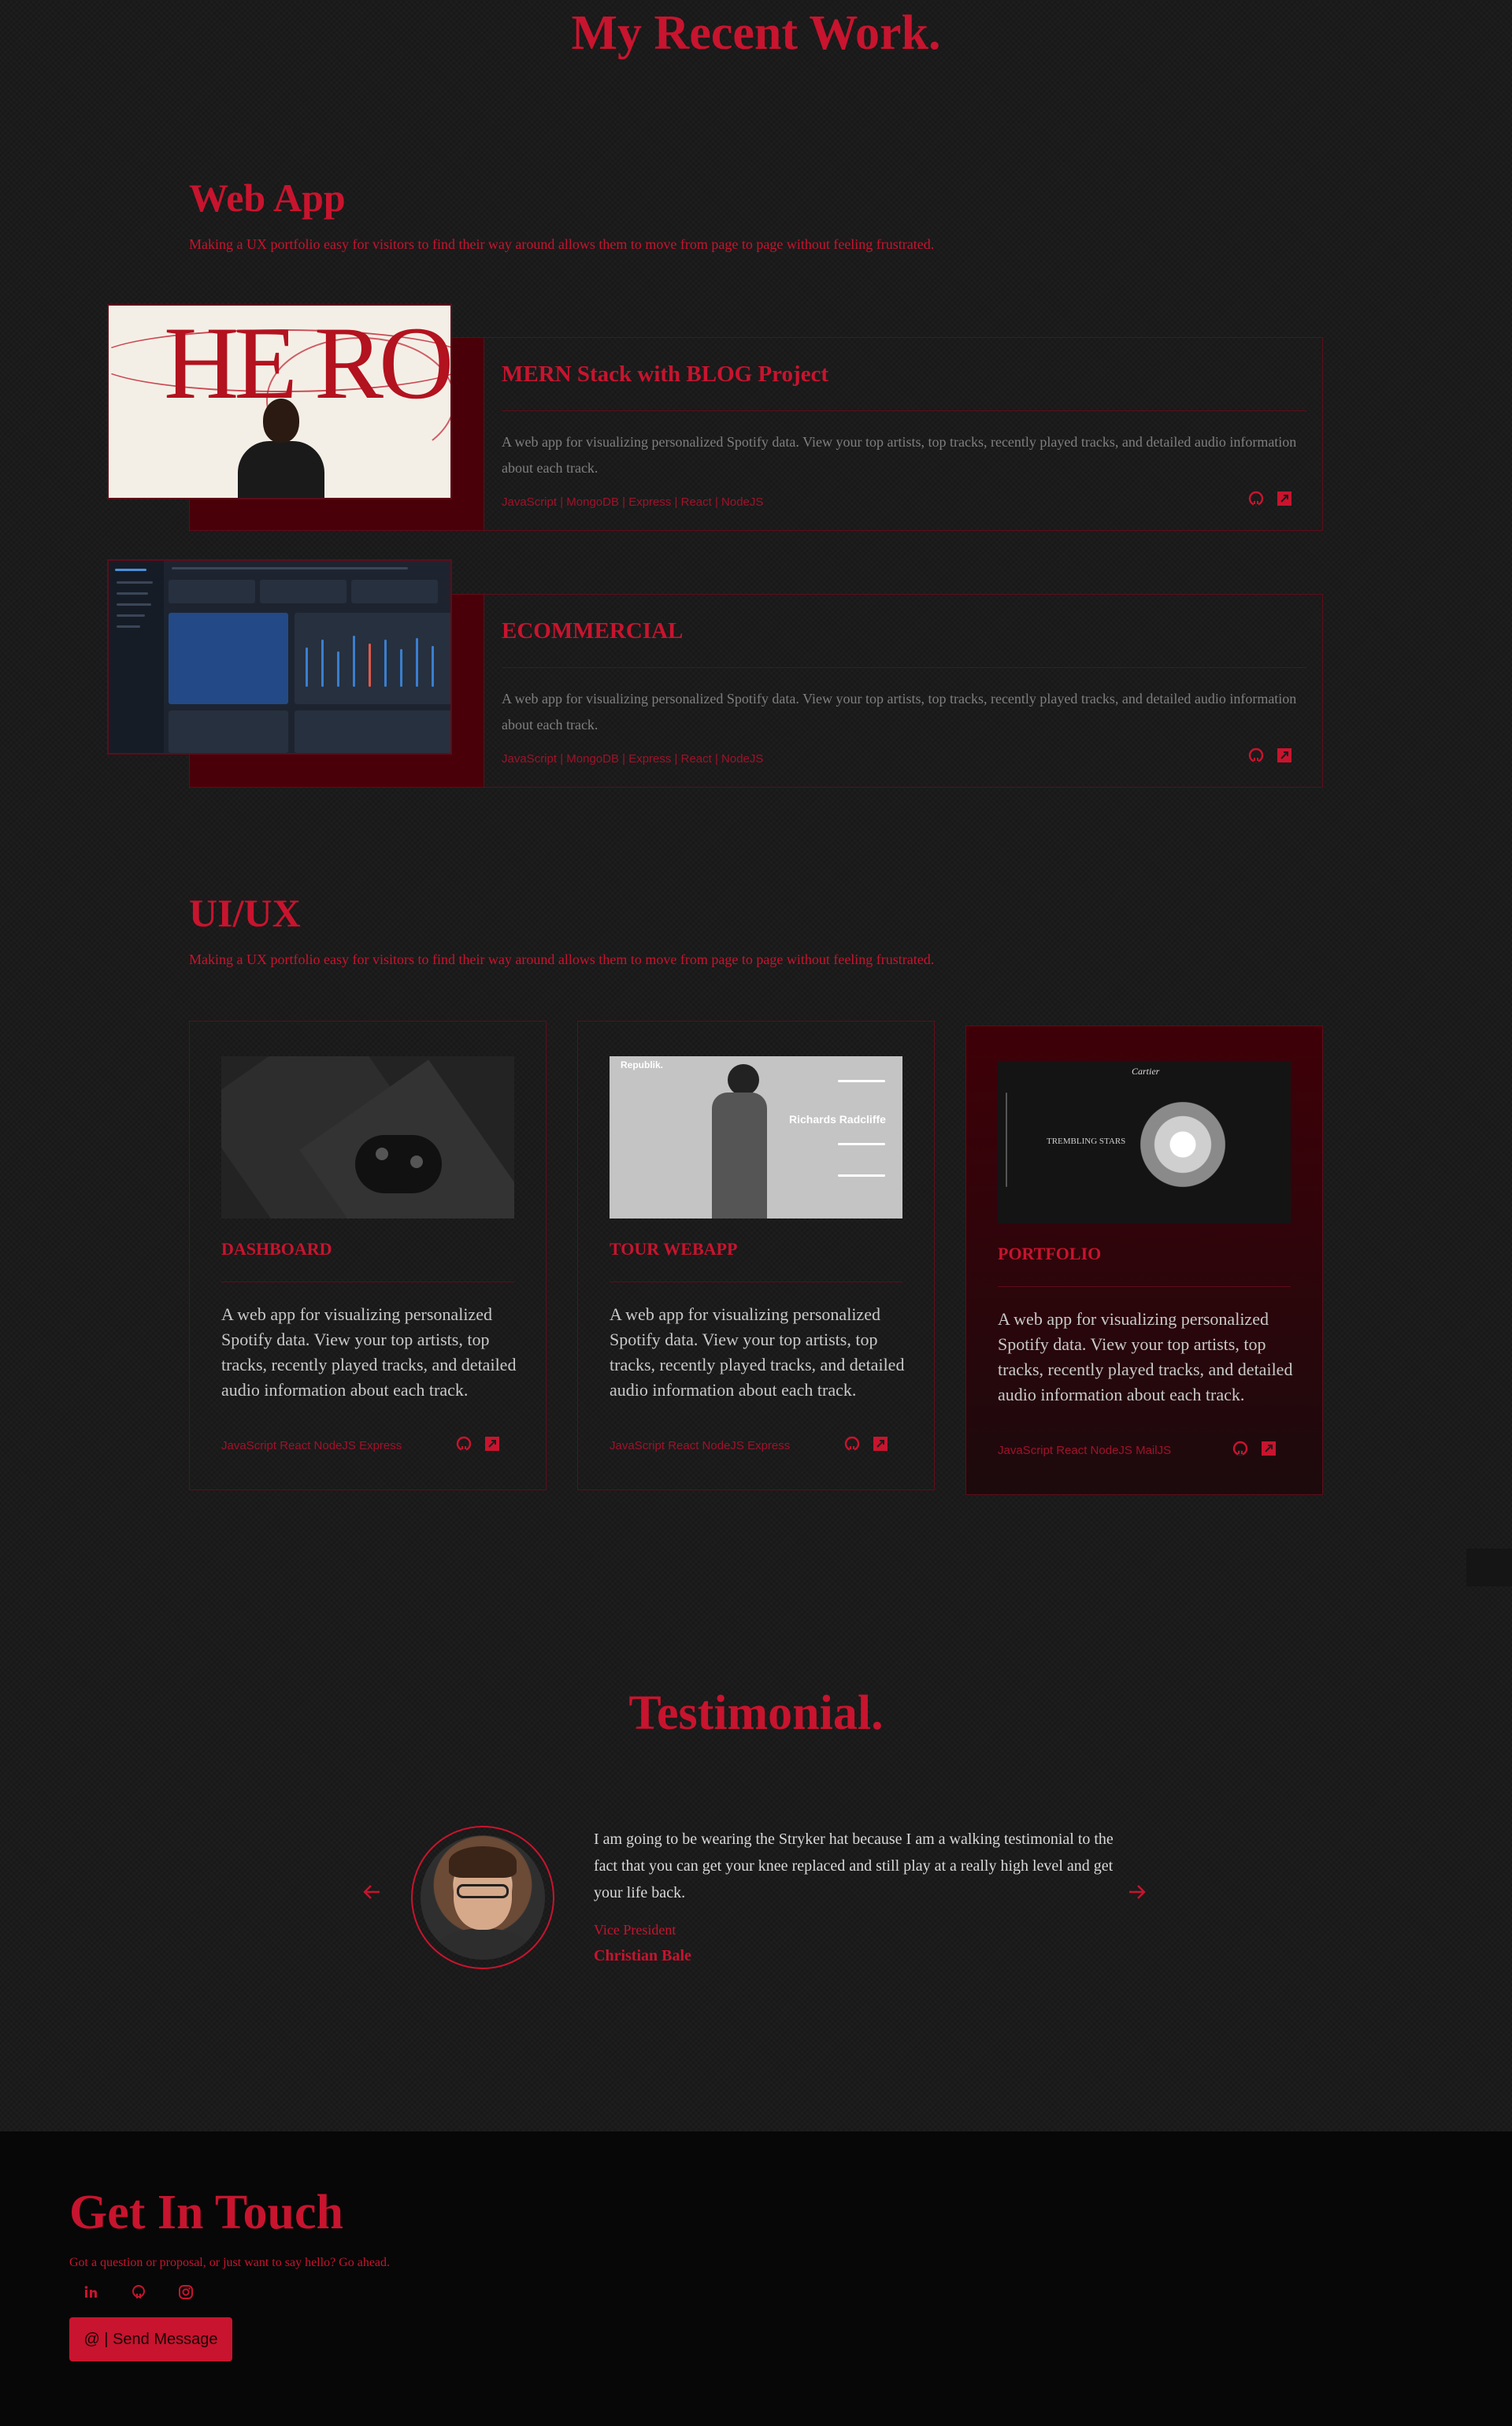  Describe the element at coordinates (1137, 1892) in the screenshot. I see `arrow-right-icon` at that location.